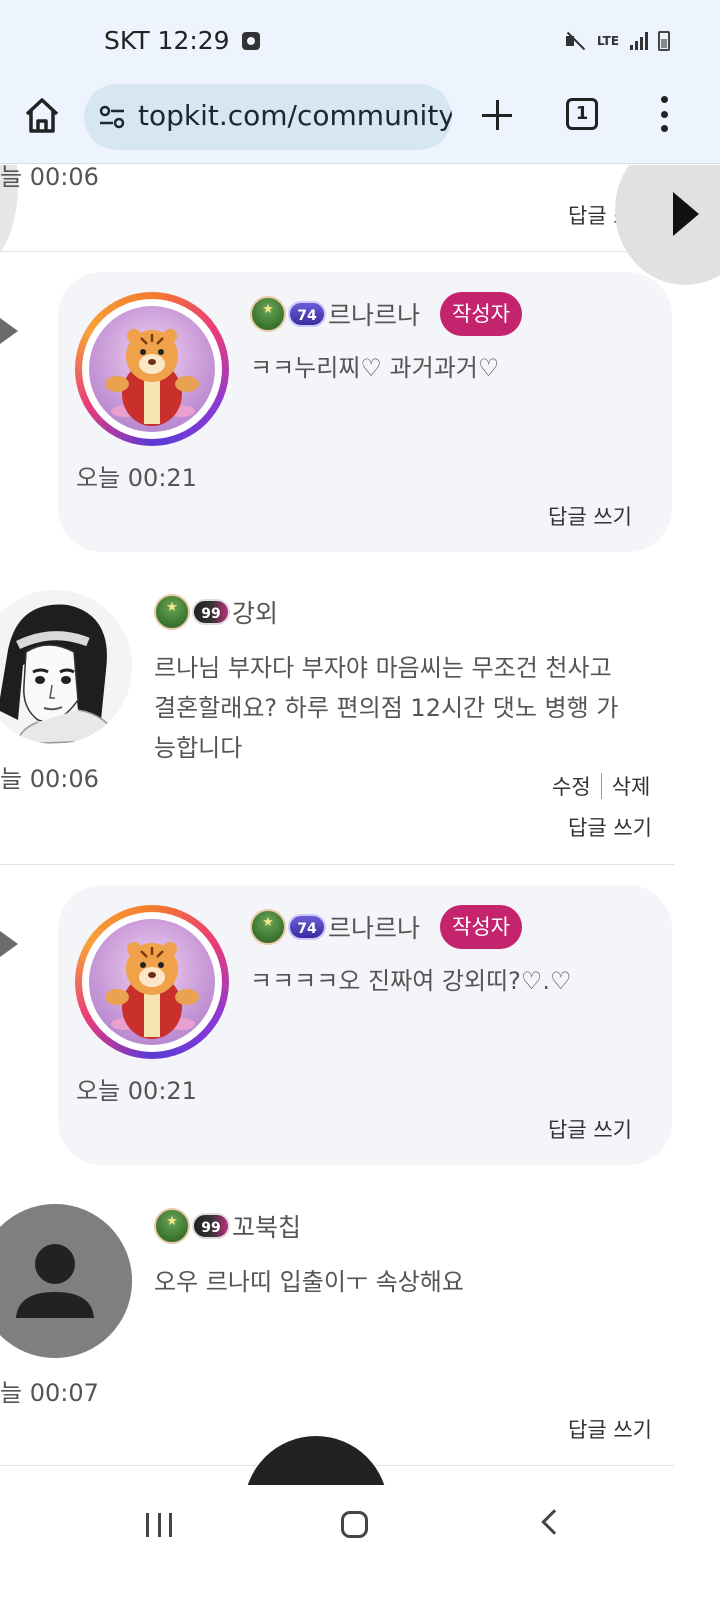 This screenshot has height=1600, width=720. What do you see at coordinates (295, 115) in the screenshot?
I see `url-text: topkit.com/community` at bounding box center [295, 115].